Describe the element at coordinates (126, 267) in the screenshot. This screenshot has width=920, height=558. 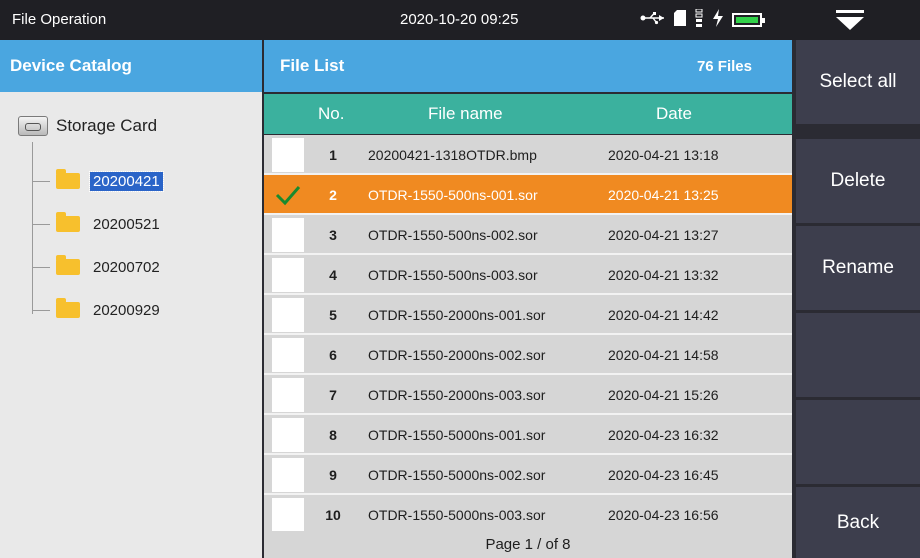
I see `folder-label: 20200702` at that location.